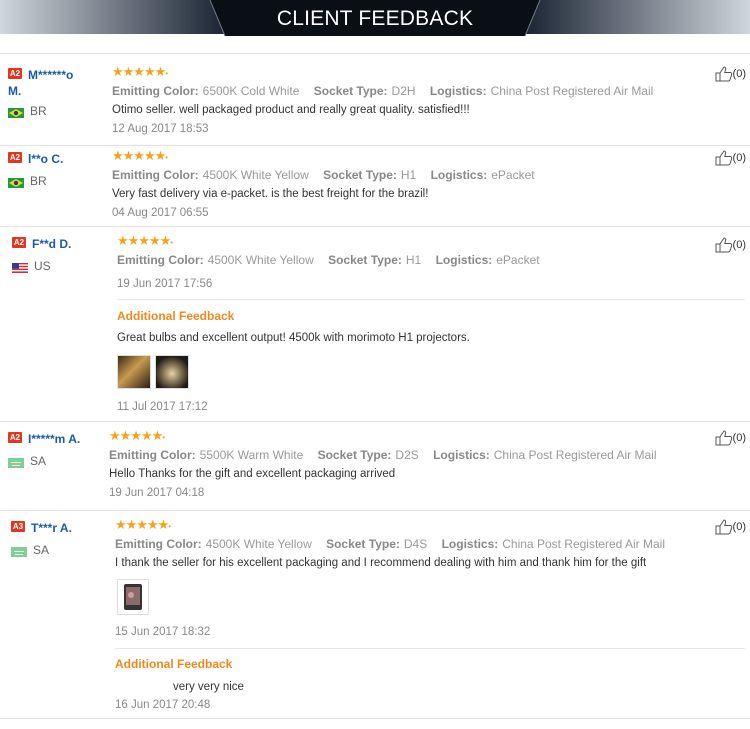 Image resolution: width=750 pixels, height=729 pixels. I want to click on additional-feedback-date: 16 Jun 2017 20:48, so click(163, 705).